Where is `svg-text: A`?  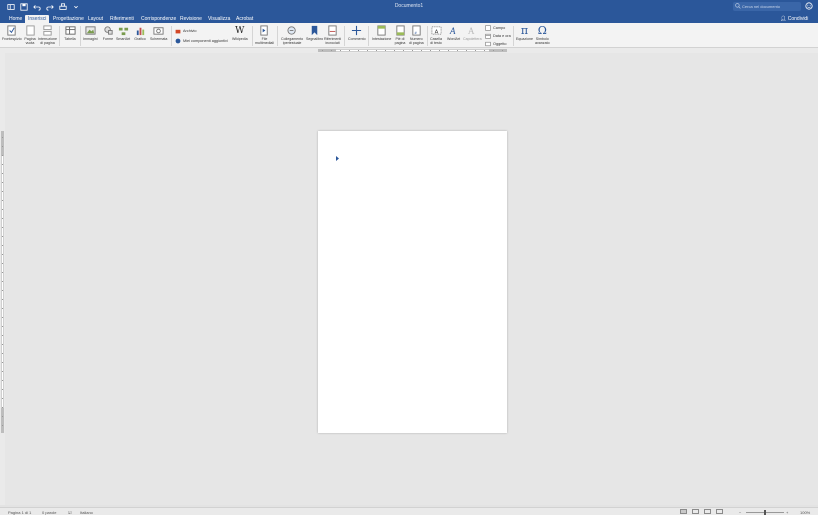 svg-text: A is located at coordinates (471, 31).